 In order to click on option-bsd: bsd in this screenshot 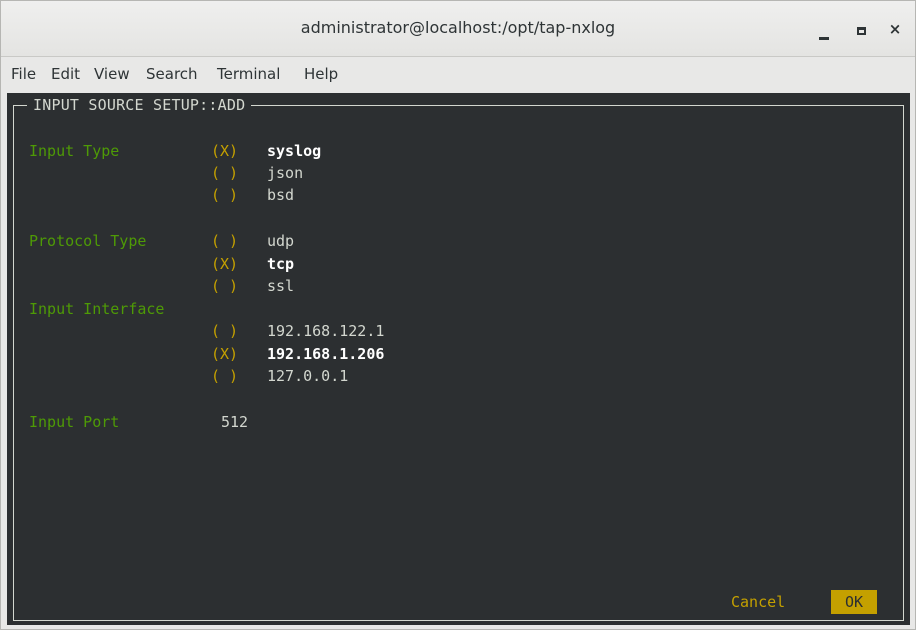, I will do `click(280, 195)`.